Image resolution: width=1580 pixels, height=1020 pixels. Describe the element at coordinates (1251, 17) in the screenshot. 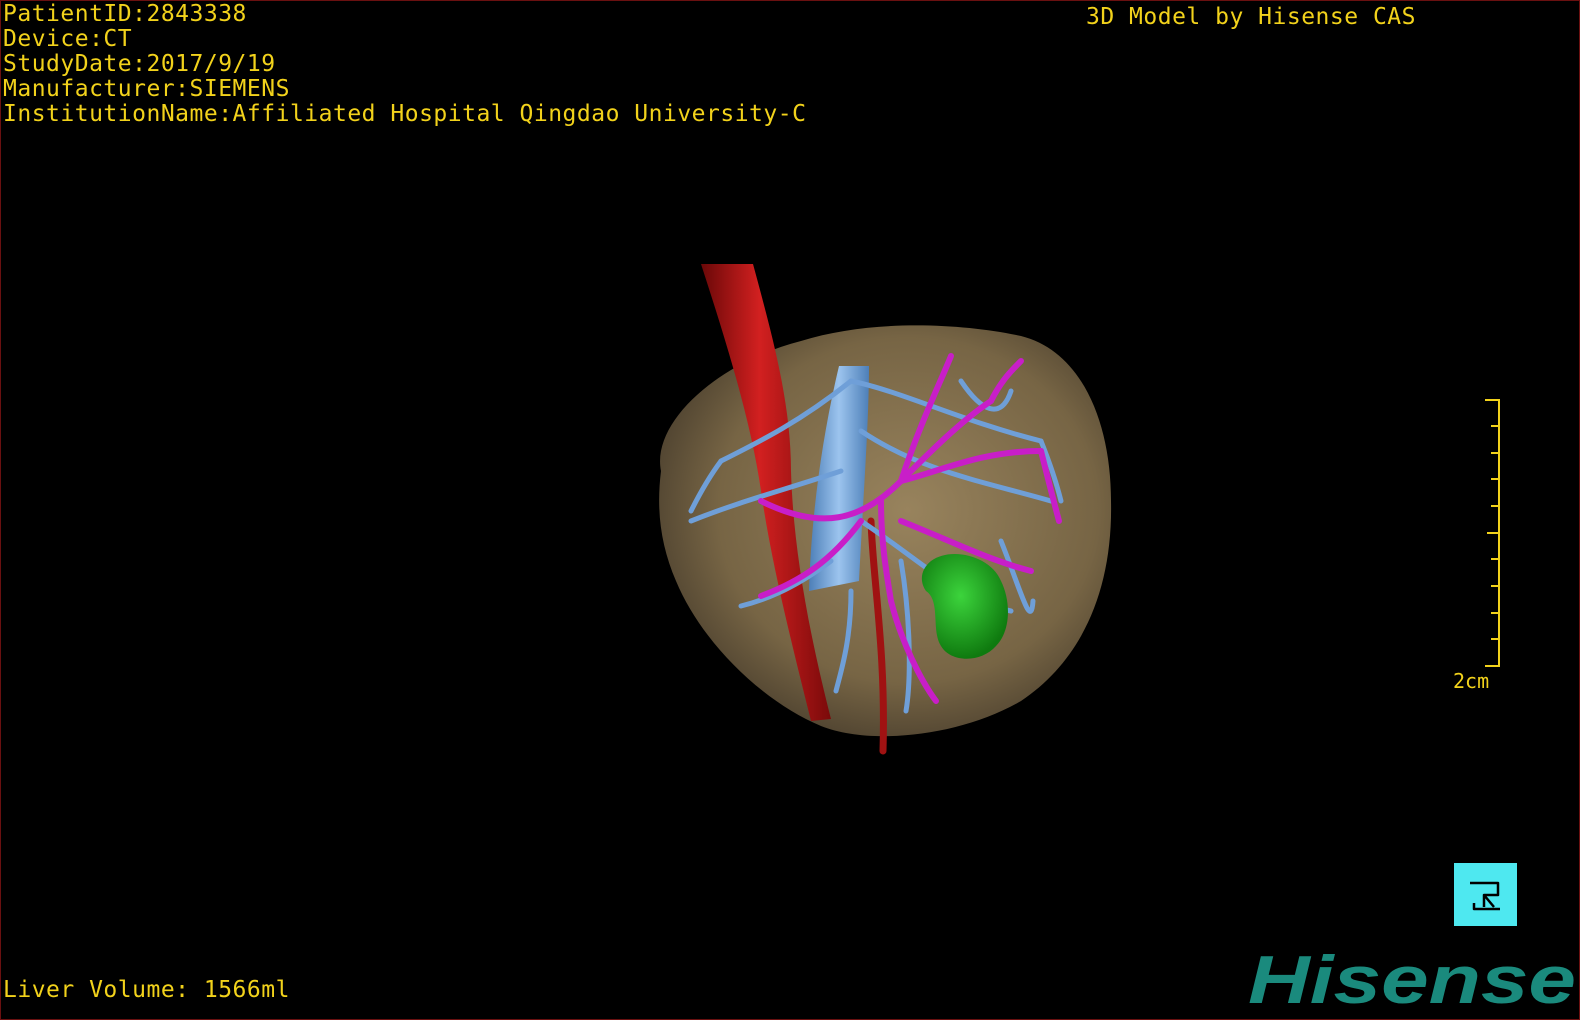

I see `model-watermark: 3D Model by Hisense CAS` at that location.